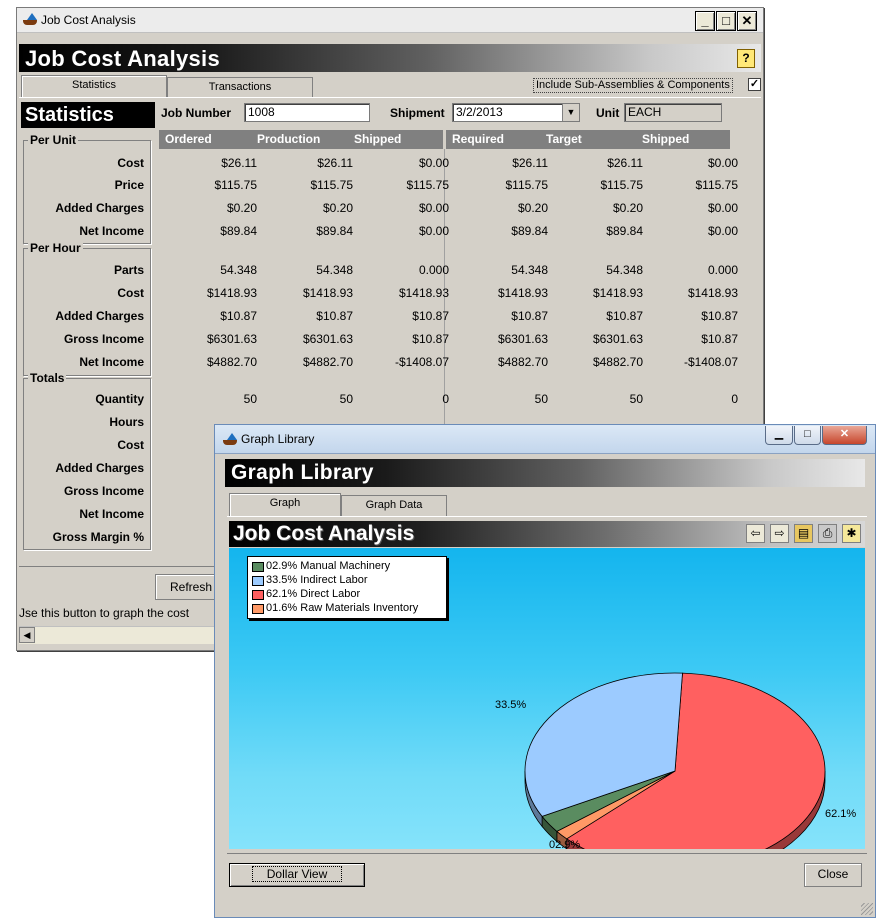 The height and width of the screenshot is (918, 876). I want to click on tab-transactions-label: Transactions, so click(240, 87).